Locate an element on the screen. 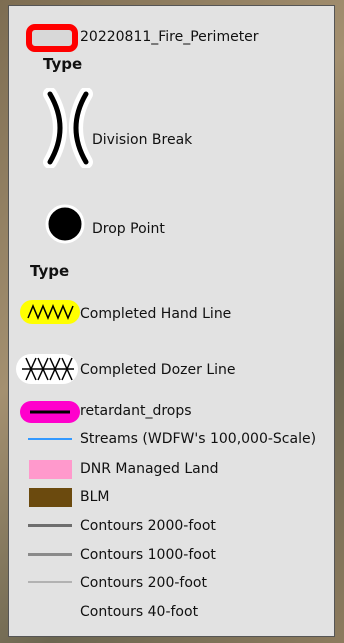 The image size is (344, 643). fire-perimeter-swatch is located at coordinates (52, 40).